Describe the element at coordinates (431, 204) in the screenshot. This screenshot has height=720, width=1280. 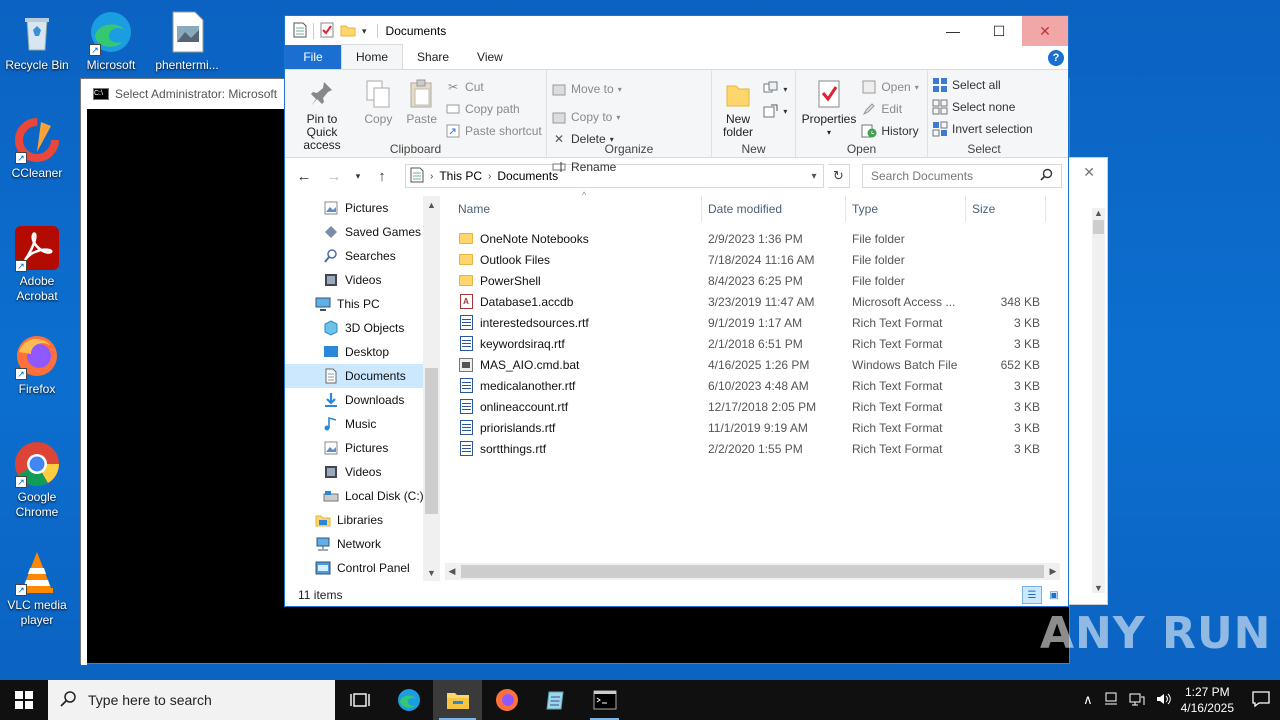
I see `scroll-up-icon: ▲` at that location.